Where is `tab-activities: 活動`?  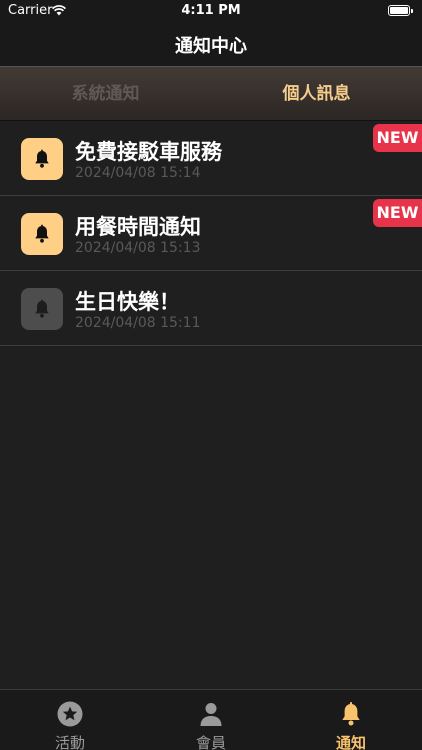
tab-activities: 活動 is located at coordinates (70, 720).